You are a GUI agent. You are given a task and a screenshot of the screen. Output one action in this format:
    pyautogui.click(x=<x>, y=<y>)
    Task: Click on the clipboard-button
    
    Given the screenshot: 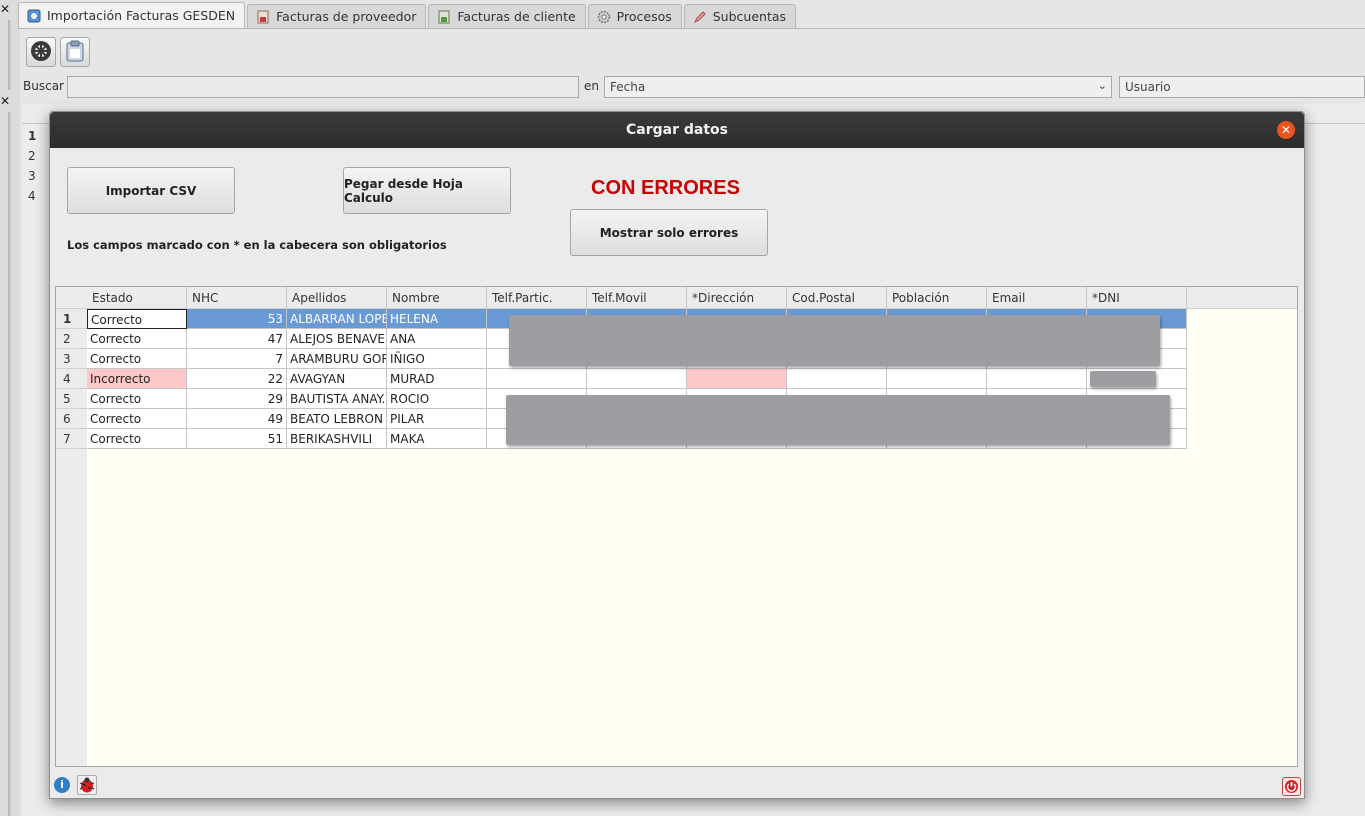 What is the action you would take?
    pyautogui.click(x=75, y=52)
    